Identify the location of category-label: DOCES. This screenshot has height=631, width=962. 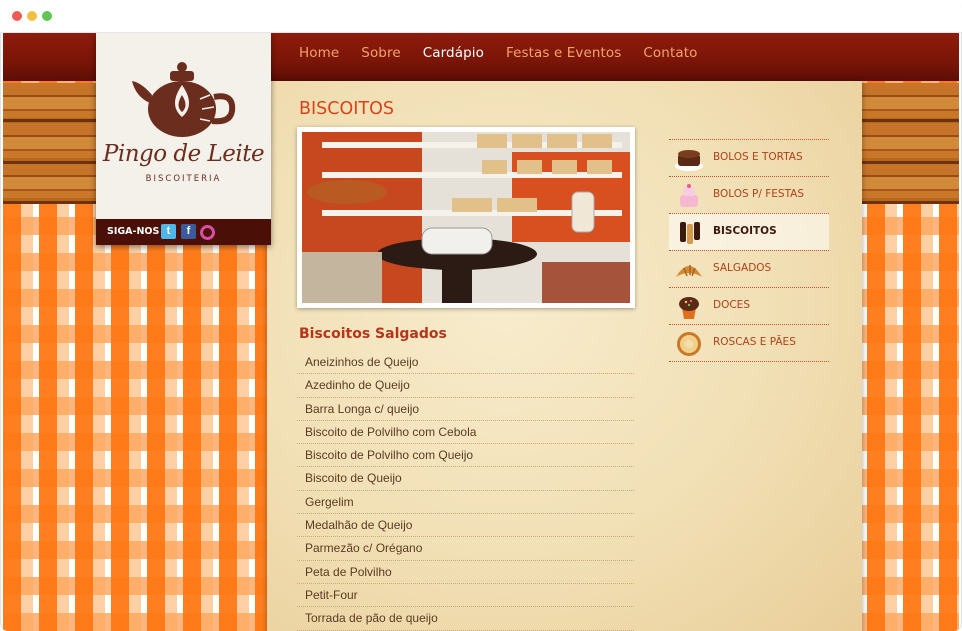
(731, 305).